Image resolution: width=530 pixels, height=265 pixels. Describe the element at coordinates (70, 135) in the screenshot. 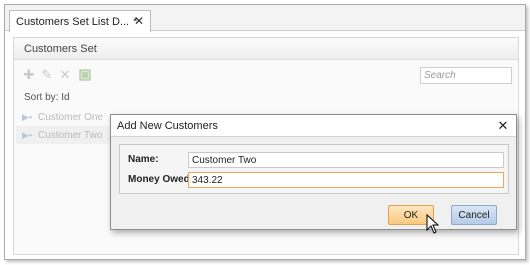

I see `list-item-label: Customer Two` at that location.